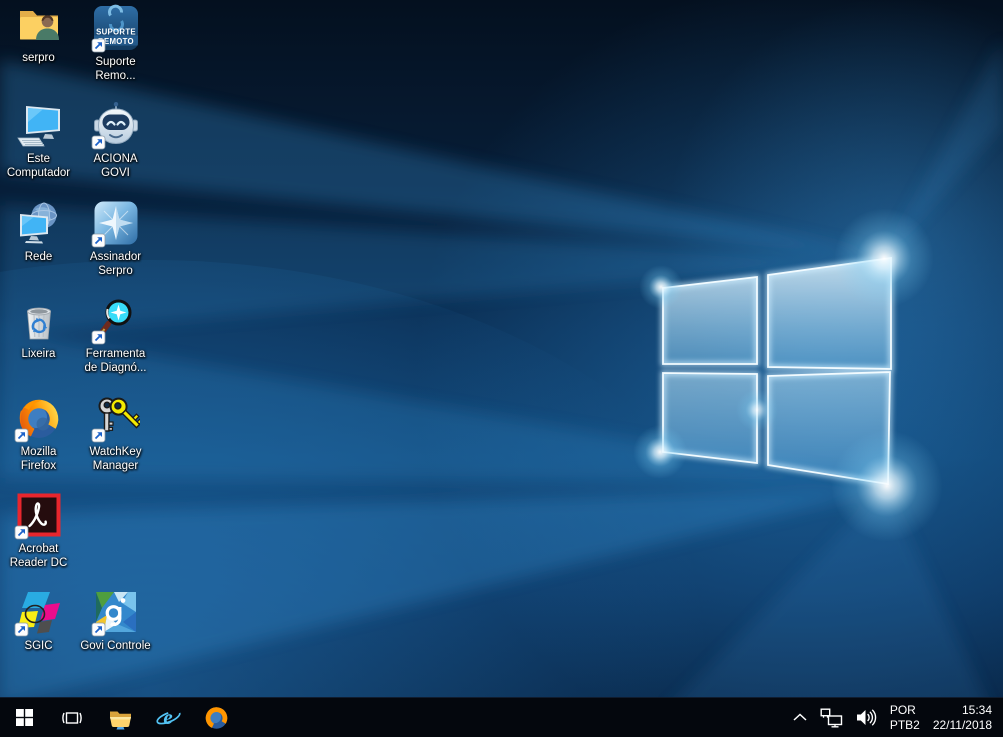 The width and height of the screenshot is (1003, 737). I want to click on hidden-icons-chevron, so click(800, 717).